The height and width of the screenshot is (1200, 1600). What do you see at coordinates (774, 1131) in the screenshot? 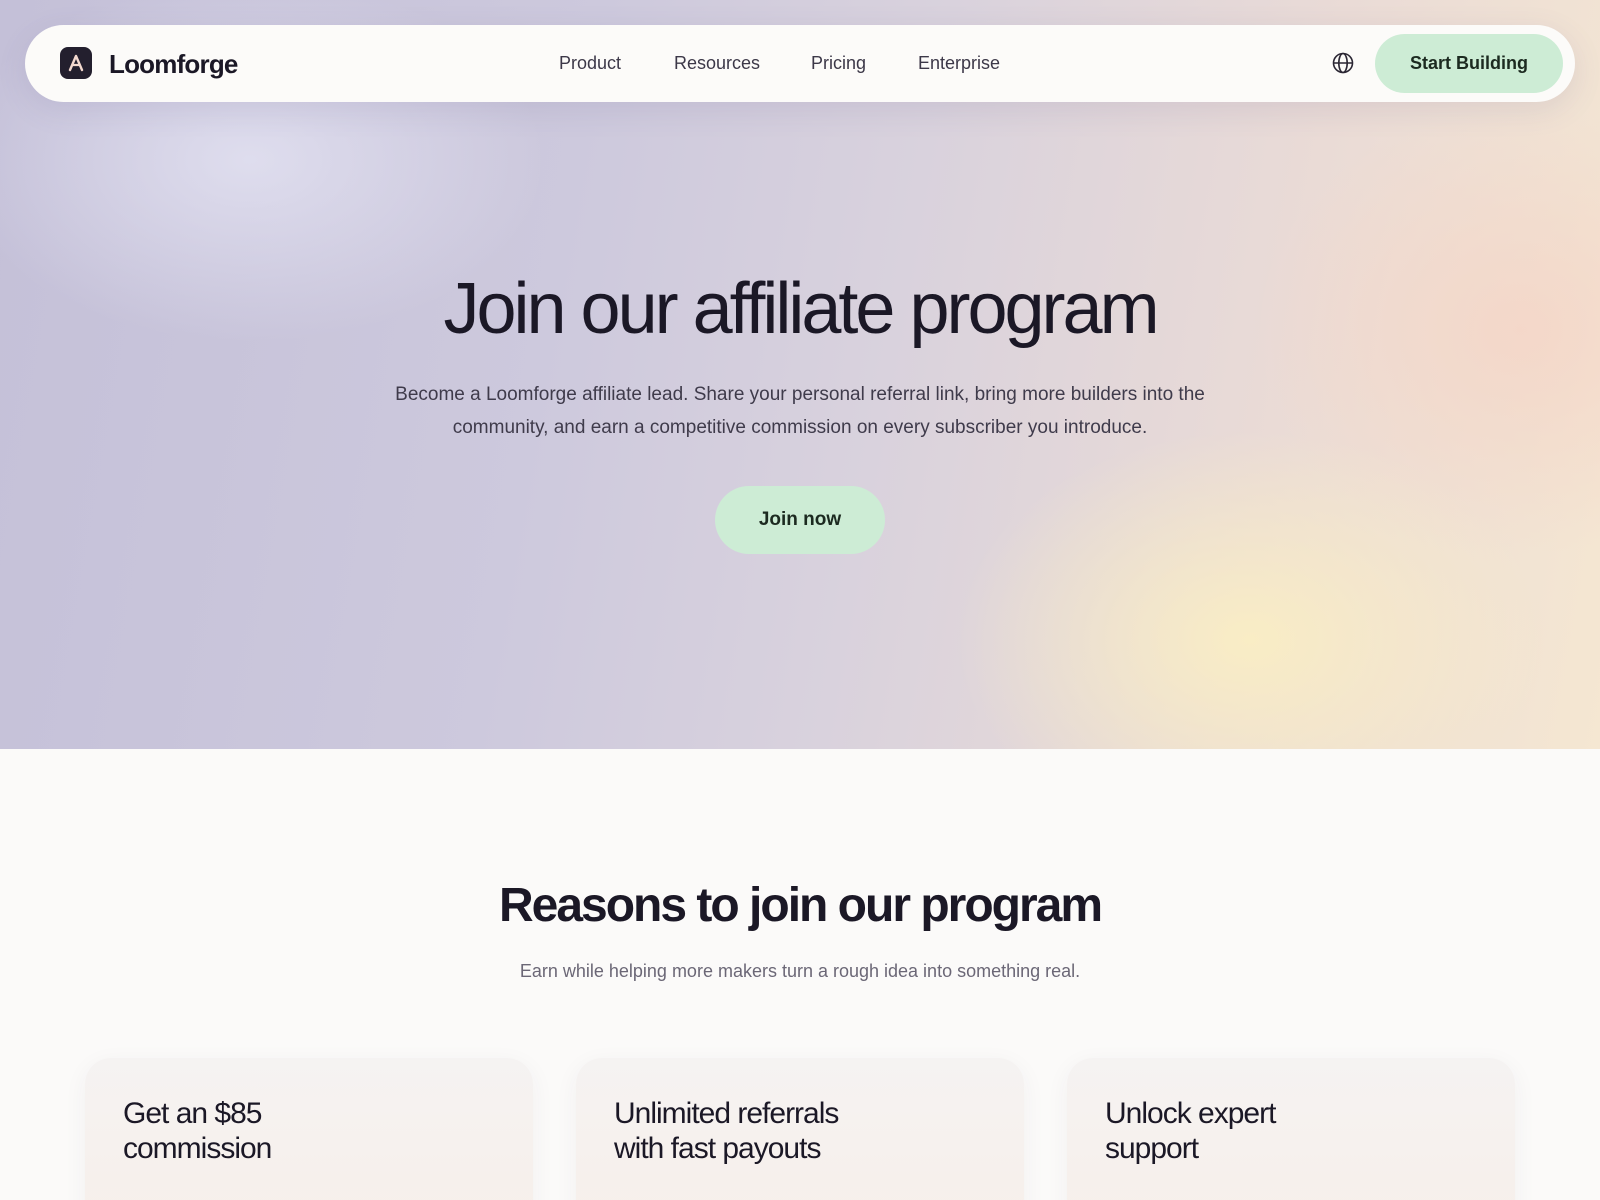
I see `reason-card-title: Unlimited referrals with fast payouts` at bounding box center [774, 1131].